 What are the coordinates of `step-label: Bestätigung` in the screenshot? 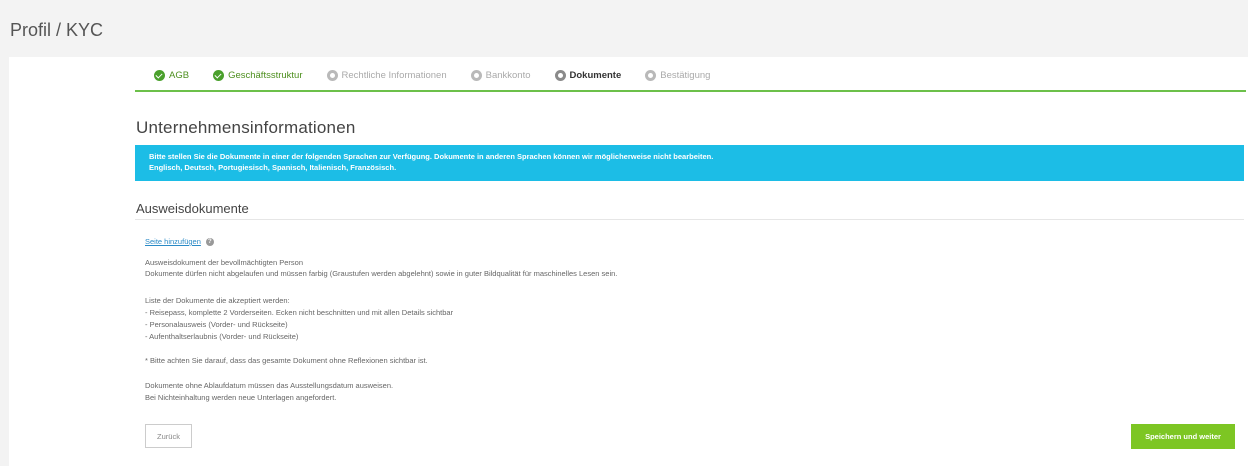 It's located at (685, 75).